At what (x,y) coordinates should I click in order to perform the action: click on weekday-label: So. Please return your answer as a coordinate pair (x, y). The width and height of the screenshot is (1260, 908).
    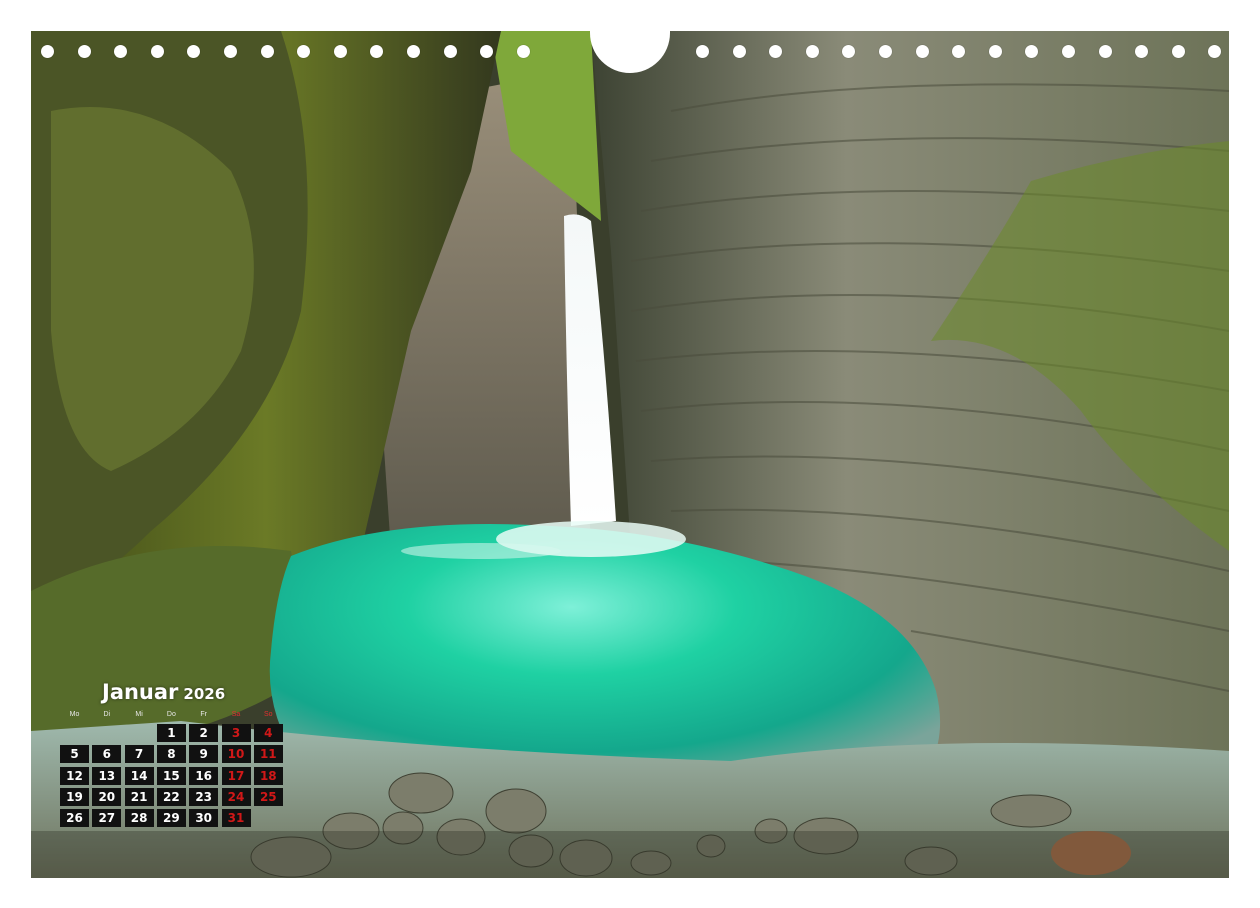
    Looking at the image, I should click on (268, 714).